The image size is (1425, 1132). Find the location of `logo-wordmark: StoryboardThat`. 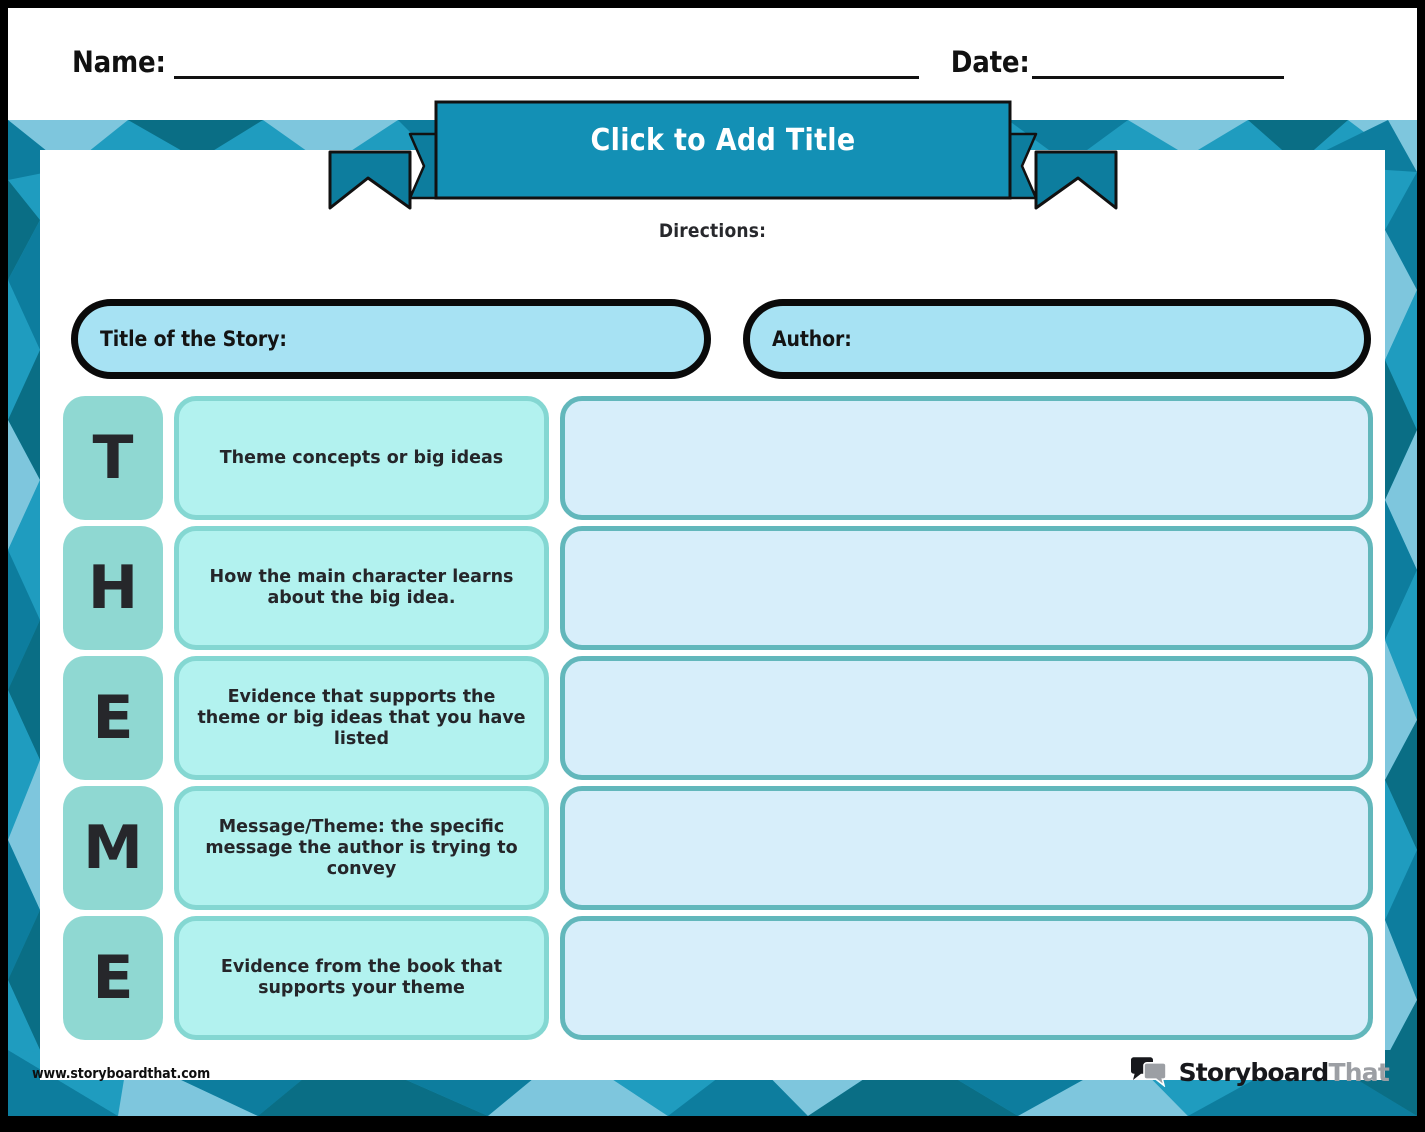

logo-wordmark: StoryboardThat is located at coordinates (1284, 1072).